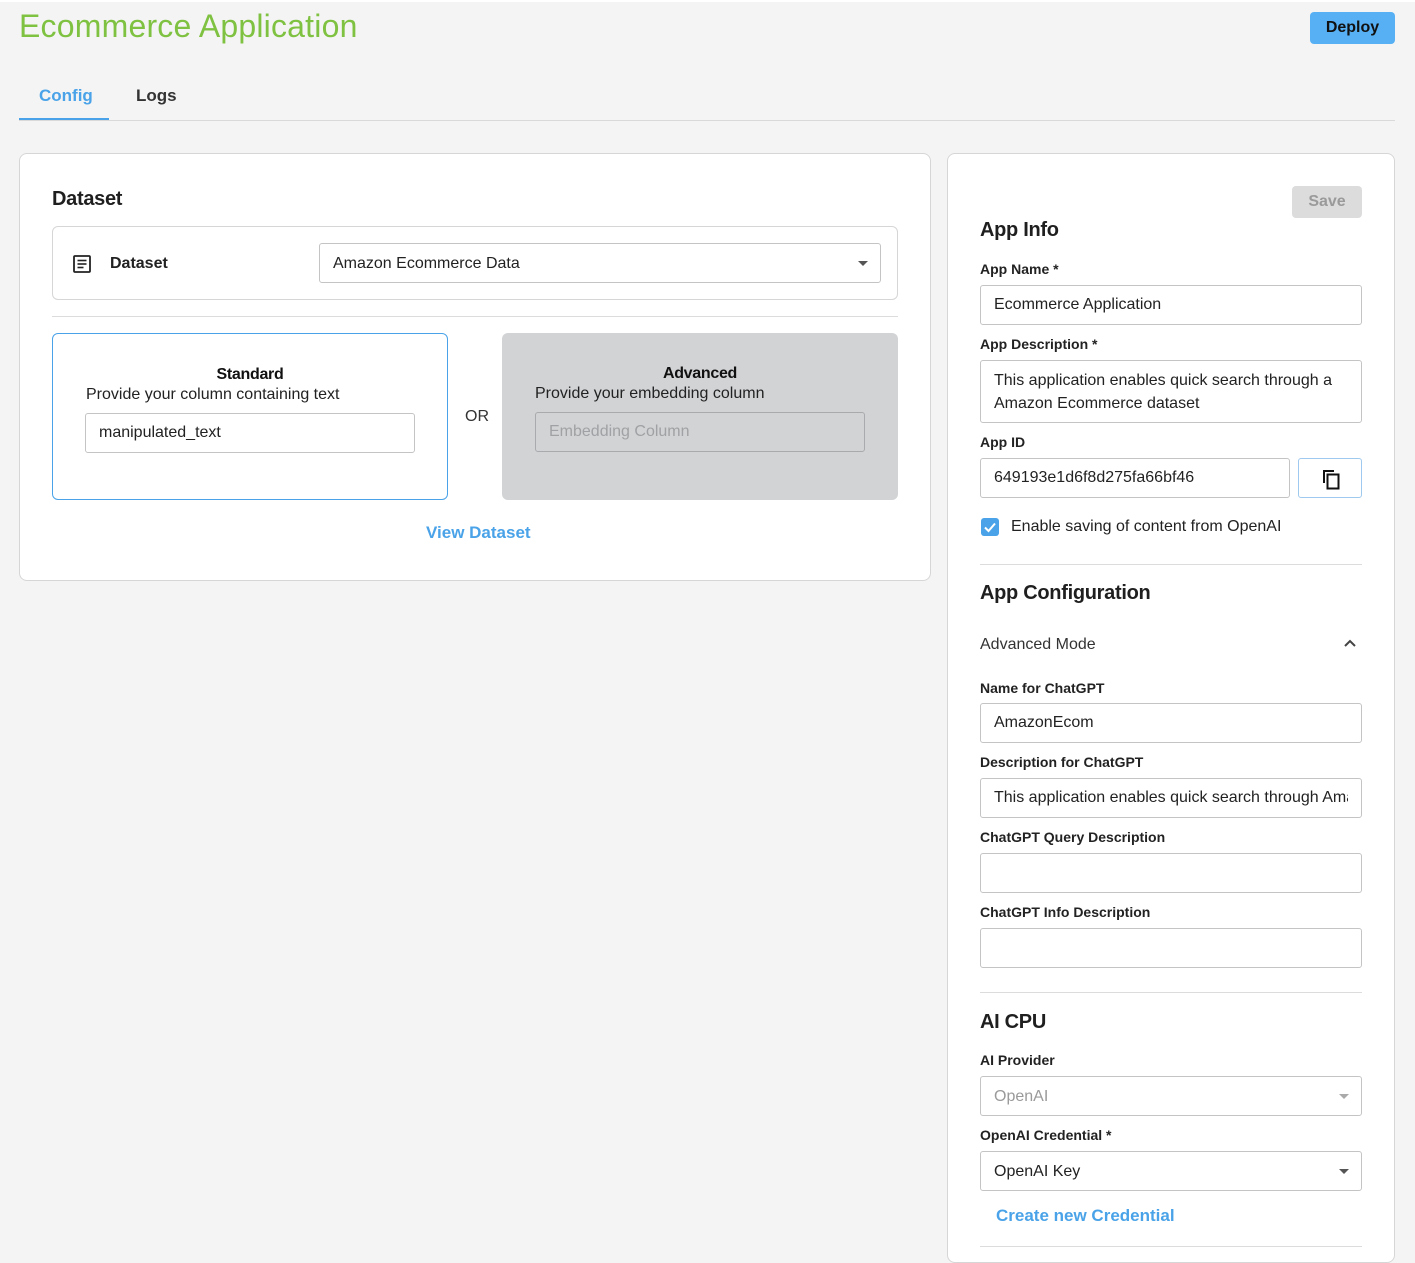 Image resolution: width=1415 pixels, height=1263 pixels. I want to click on advanced-mode-toggle: Advanced Mode, so click(1038, 645).